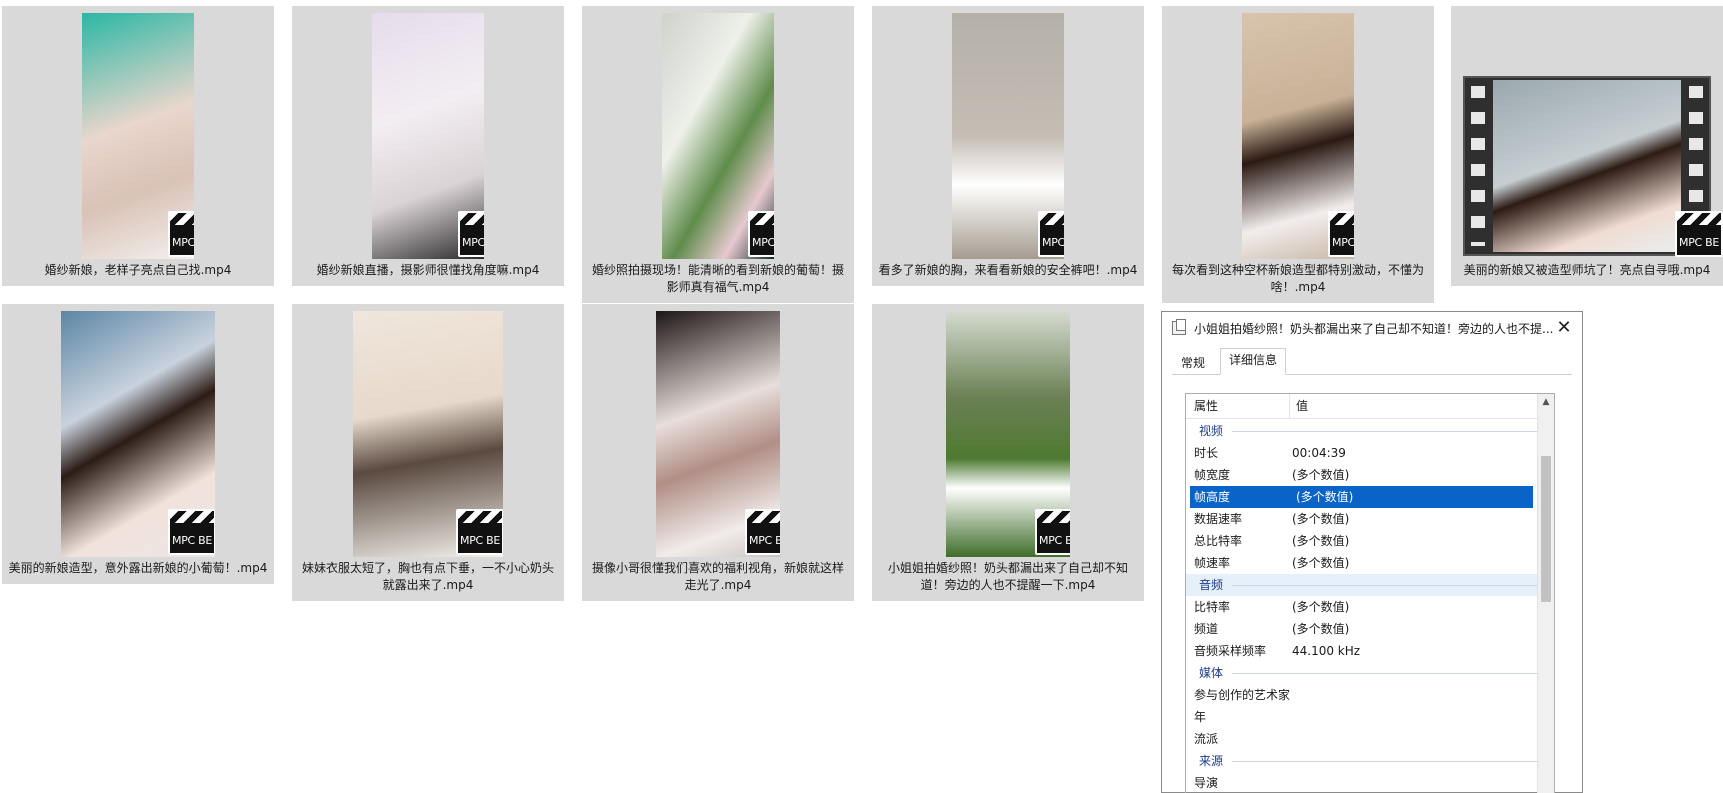  Describe the element at coordinates (1370, 541) in the screenshot. I see `property-row: 总比特率 (多个数值)` at that location.